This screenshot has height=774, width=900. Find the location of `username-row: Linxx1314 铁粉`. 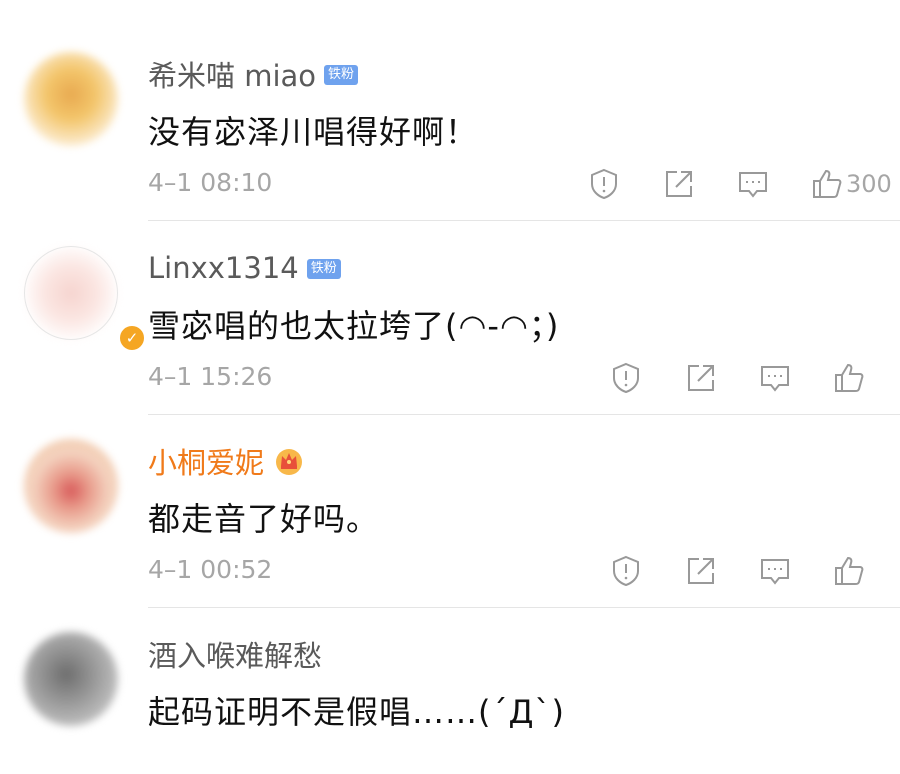

username-row: Linxx1314 铁粉 is located at coordinates (244, 268).